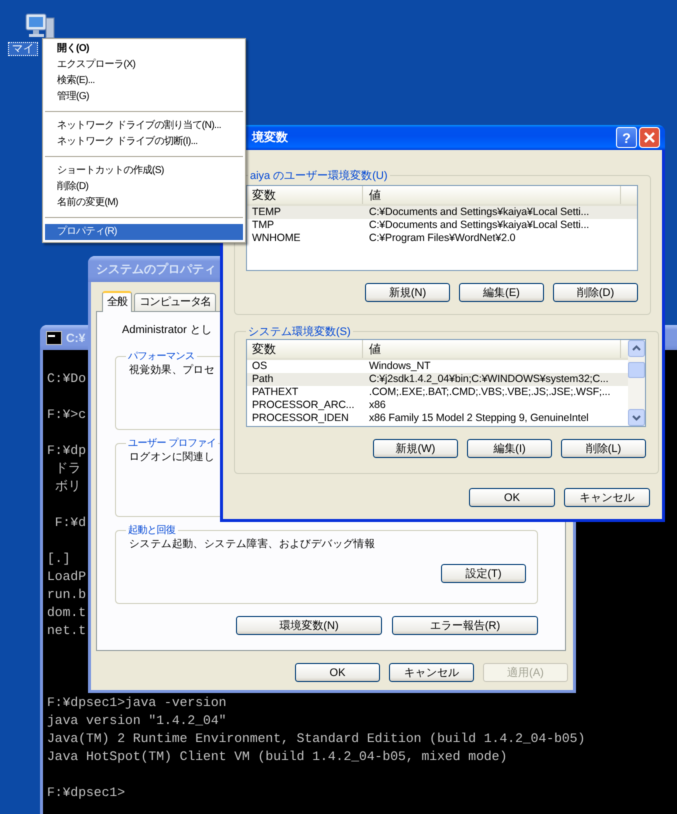 The image size is (677, 814). What do you see at coordinates (76, 337) in the screenshot?
I see `window-title: C:¥` at bounding box center [76, 337].